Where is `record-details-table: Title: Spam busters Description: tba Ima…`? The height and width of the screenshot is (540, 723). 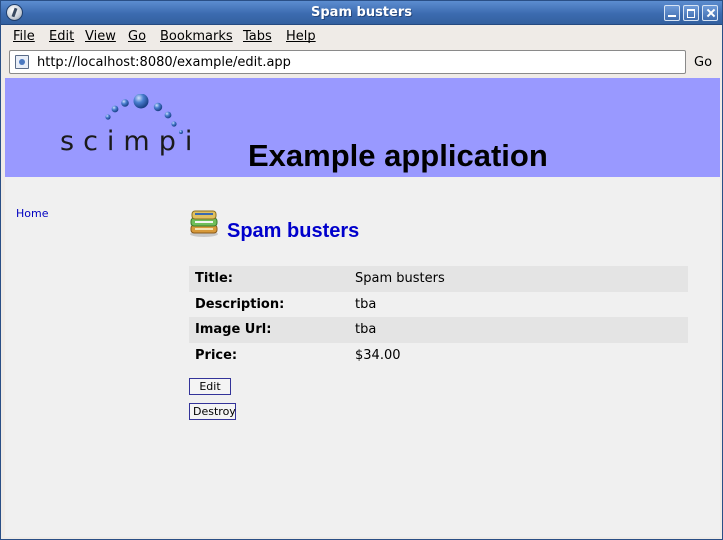
record-details-table: Title: Spam busters Description: tba Ima… is located at coordinates (438, 317).